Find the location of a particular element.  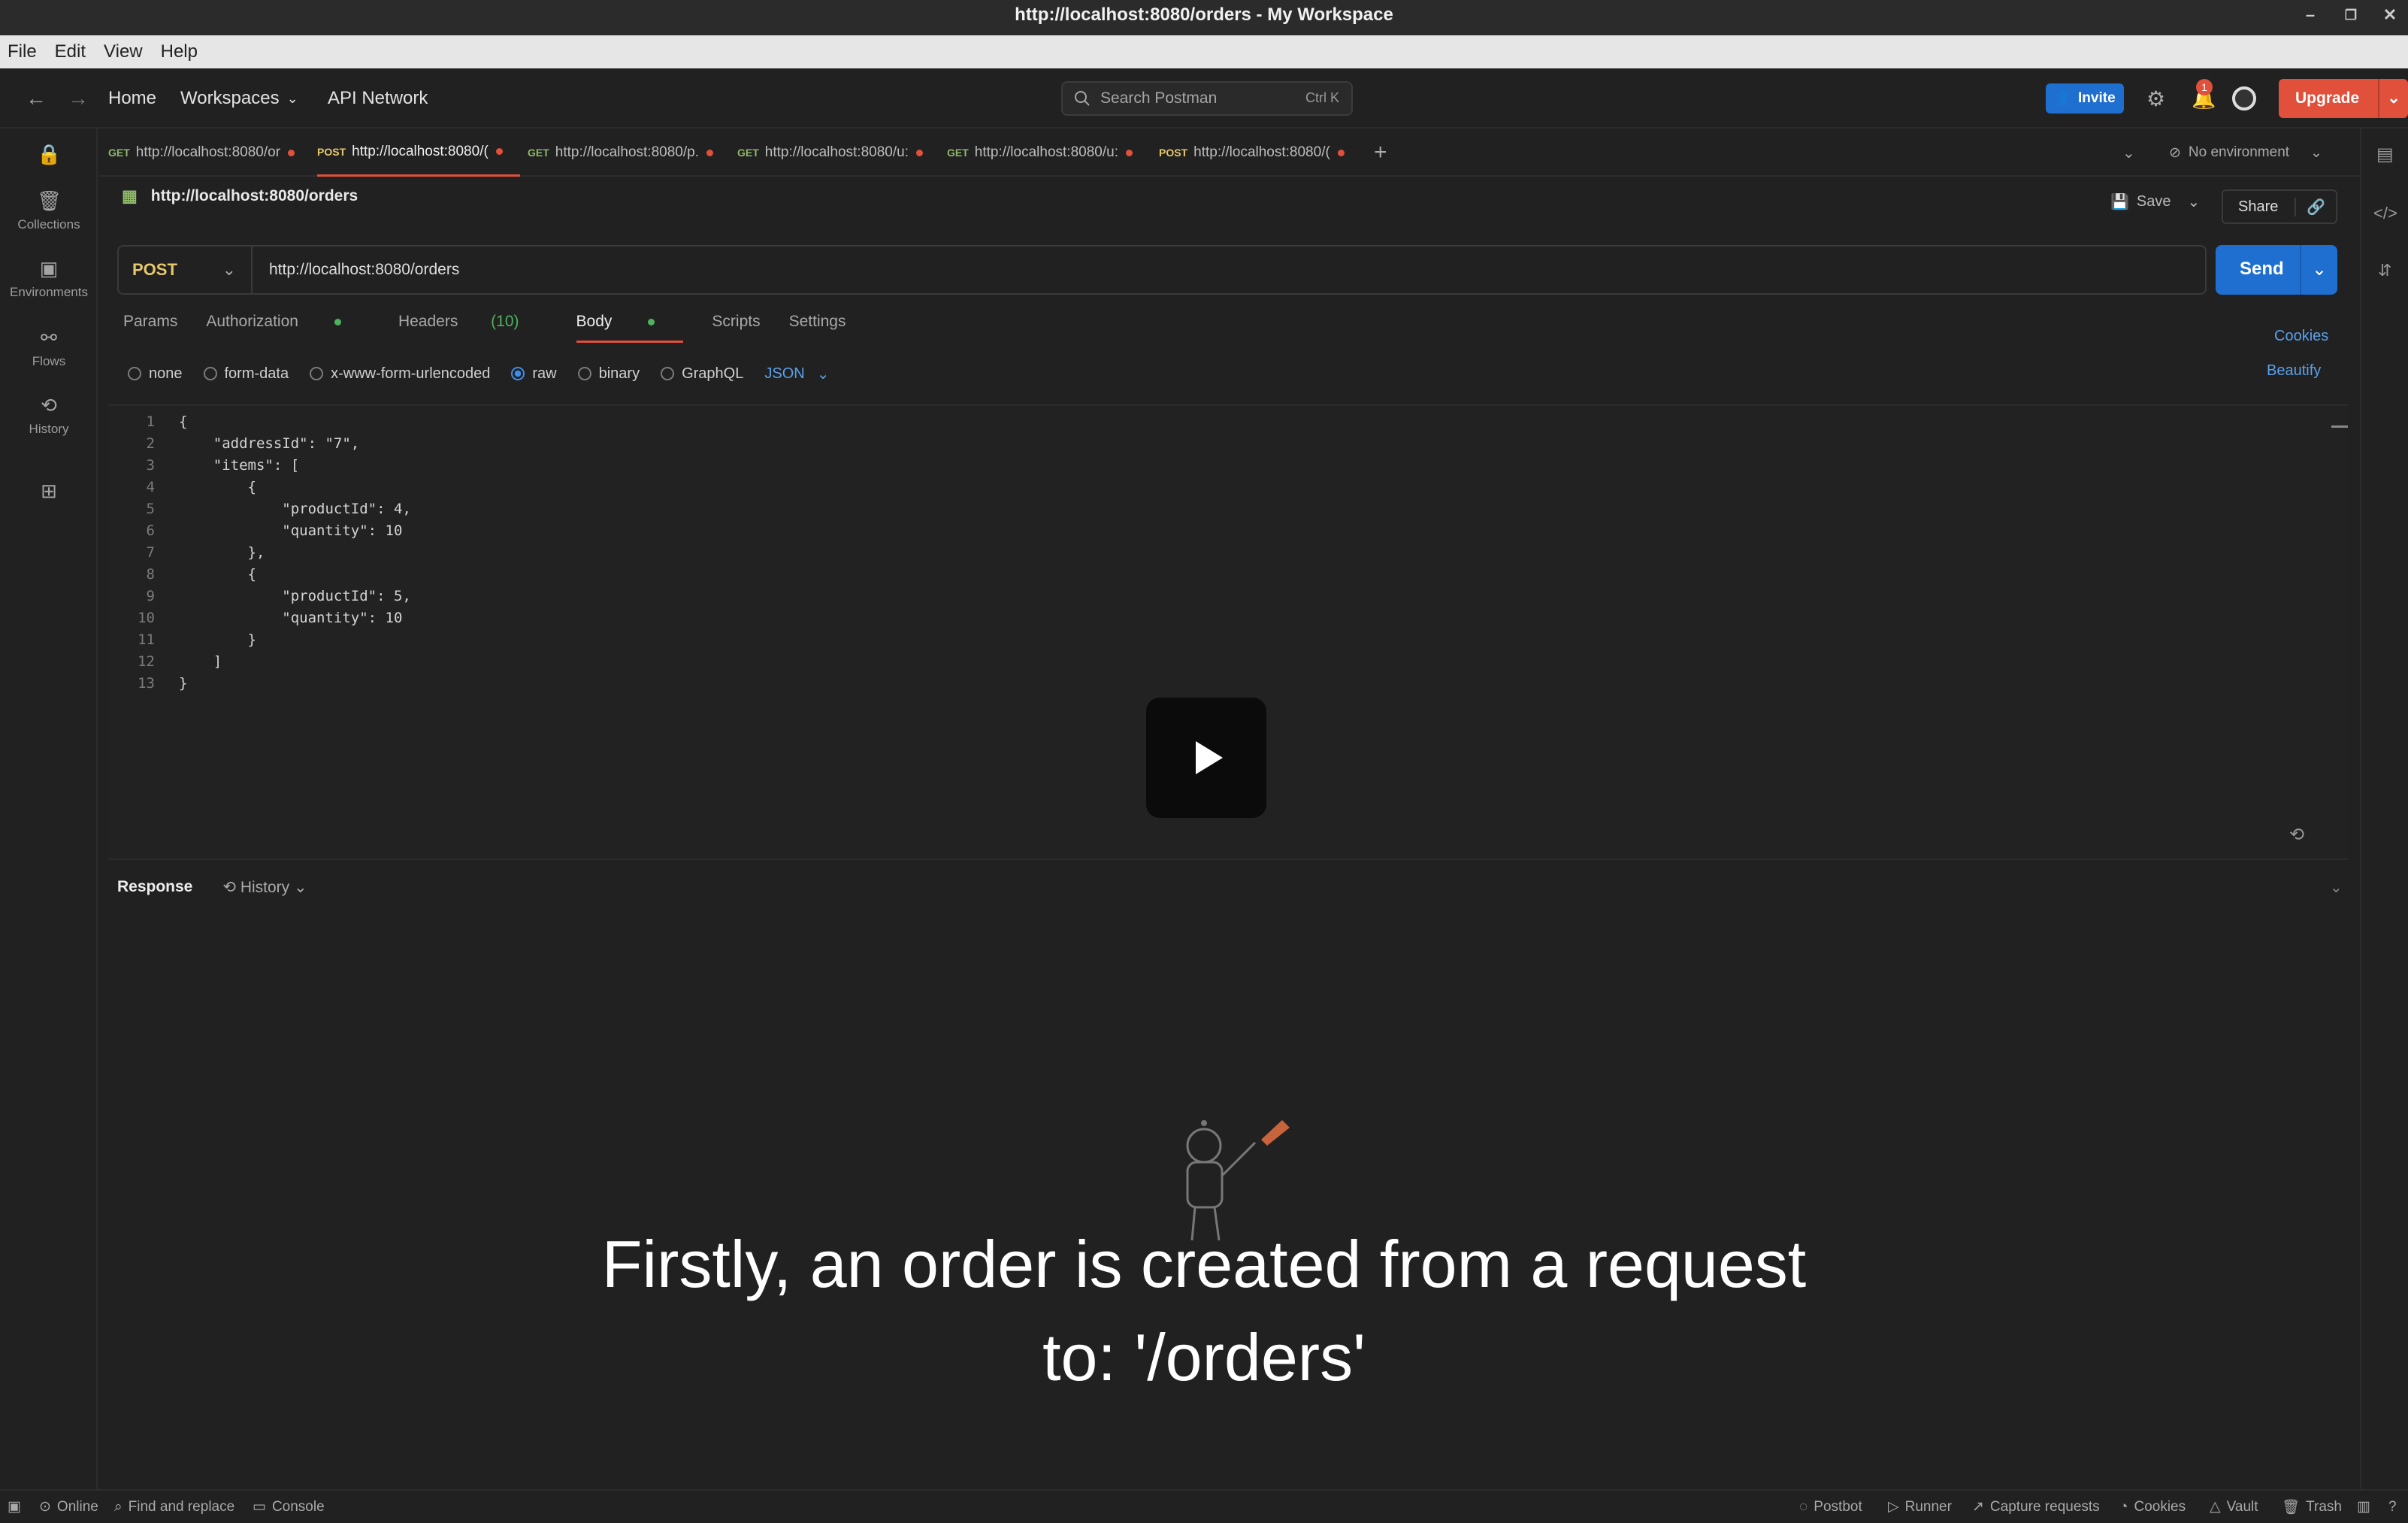

settings-gear-icon: ⚙ is located at coordinates (2155, 98).